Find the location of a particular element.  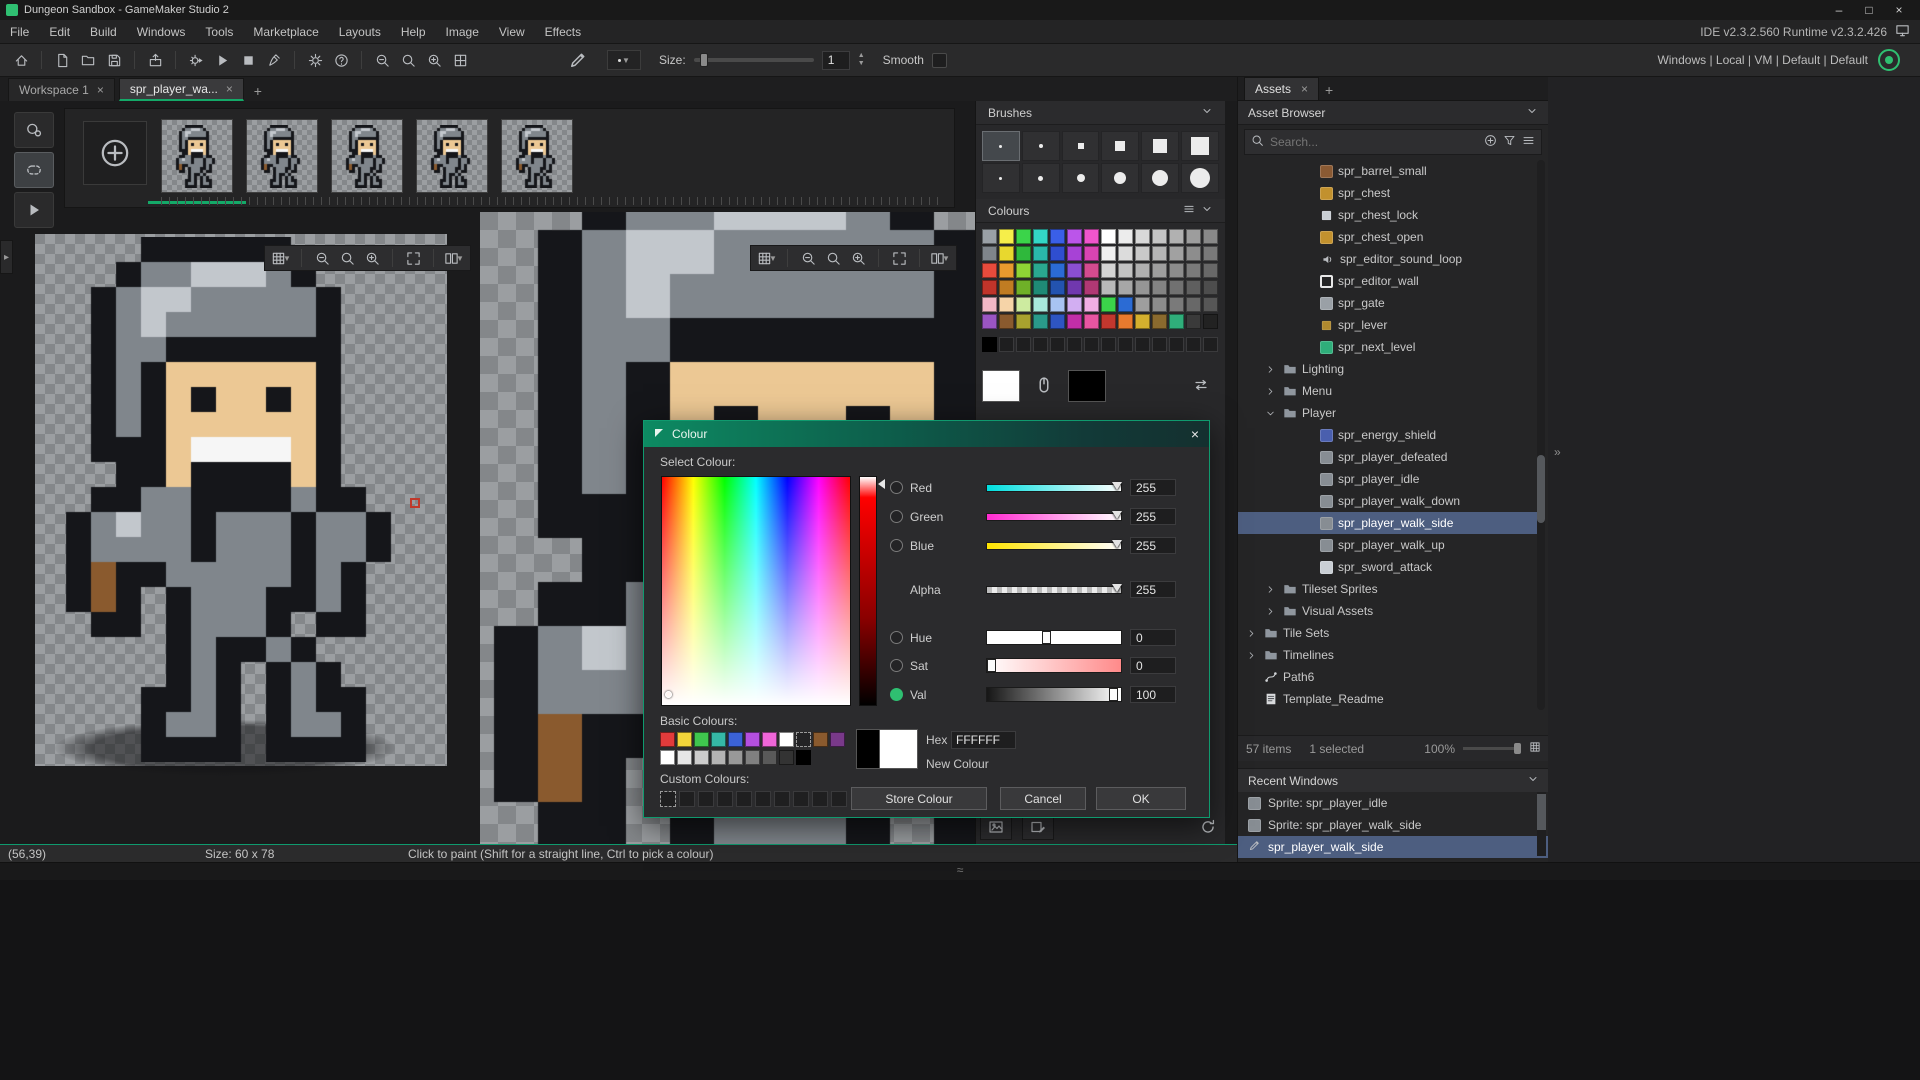

asset-Template_Readme: Template_Readme is located at coordinates (1387, 699).